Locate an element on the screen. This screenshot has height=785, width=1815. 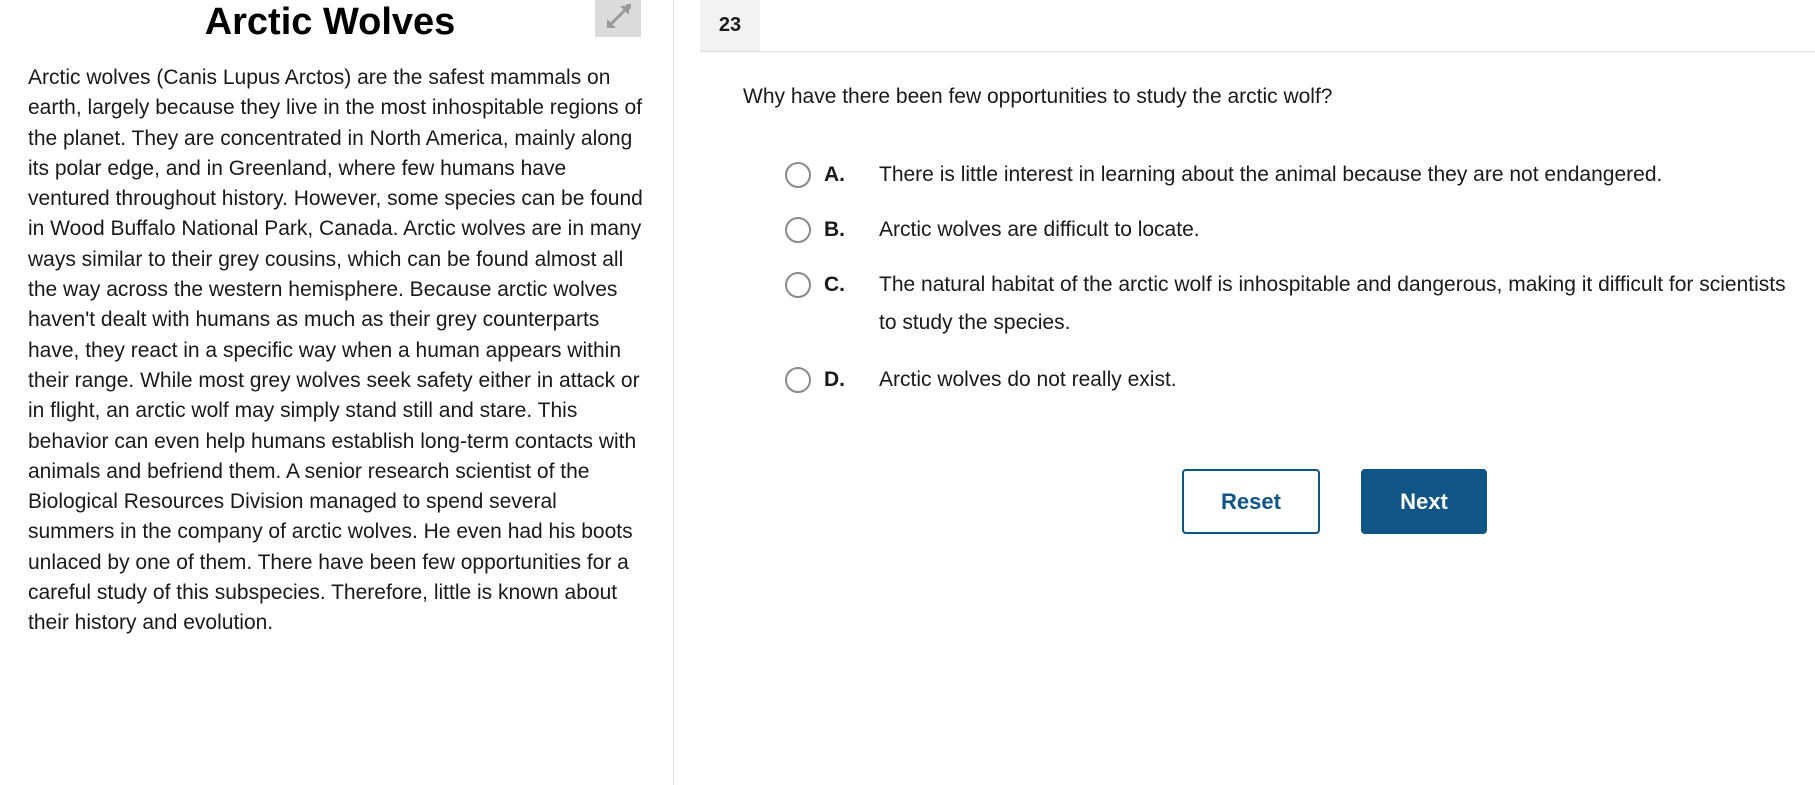
question-number: 23 is located at coordinates (730, 25).